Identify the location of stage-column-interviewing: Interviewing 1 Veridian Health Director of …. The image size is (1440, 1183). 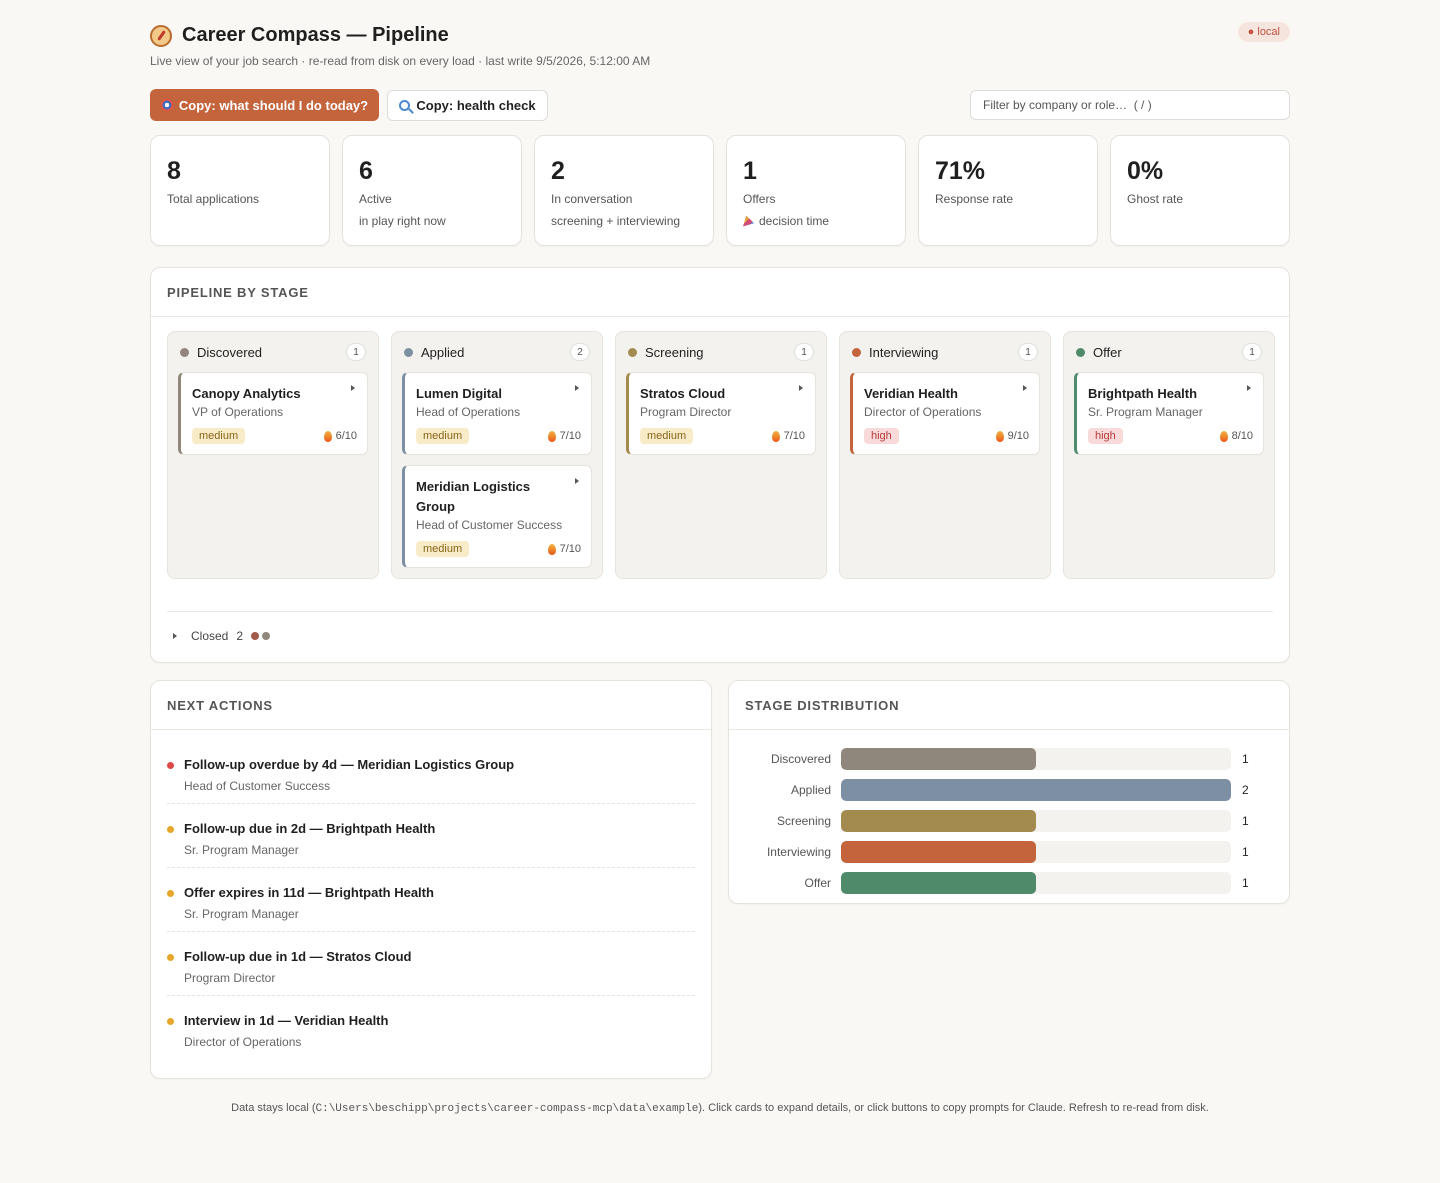
(945, 455).